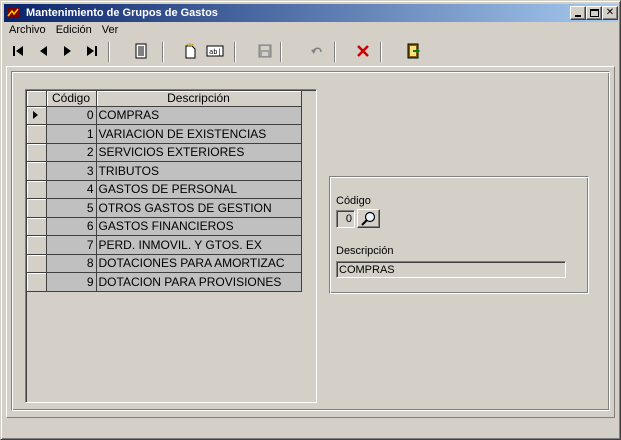 Image resolution: width=621 pixels, height=440 pixels. What do you see at coordinates (71, 226) in the screenshot?
I see `cell-codigo: 6` at bounding box center [71, 226].